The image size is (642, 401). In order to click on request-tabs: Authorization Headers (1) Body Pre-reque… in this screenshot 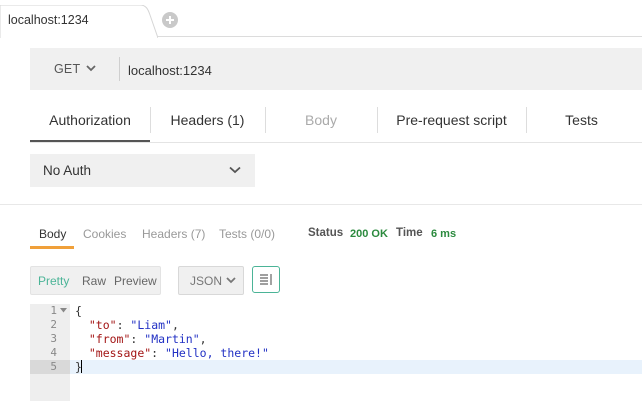, I will do `click(336, 121)`.